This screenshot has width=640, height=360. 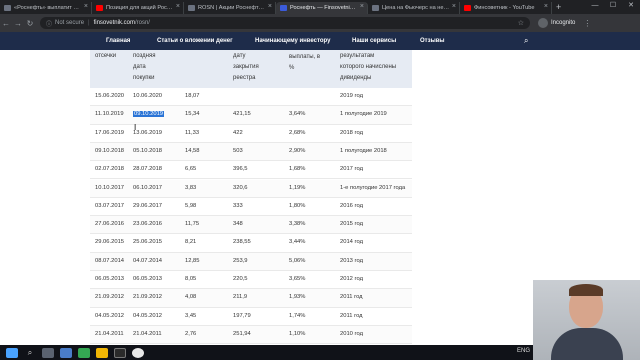 What do you see at coordinates (6, 23) in the screenshot?
I see `back-icon: ←` at bounding box center [6, 23].